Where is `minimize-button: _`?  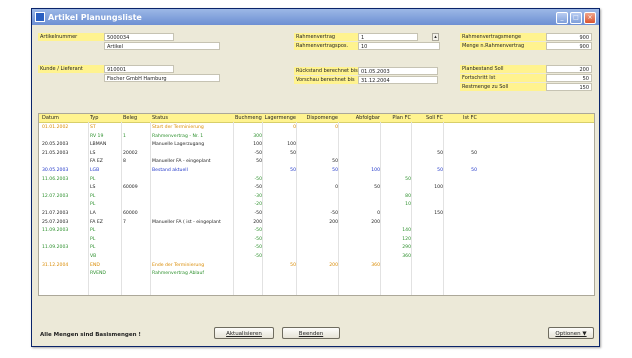
minimize-button: _ is located at coordinates (562, 18).